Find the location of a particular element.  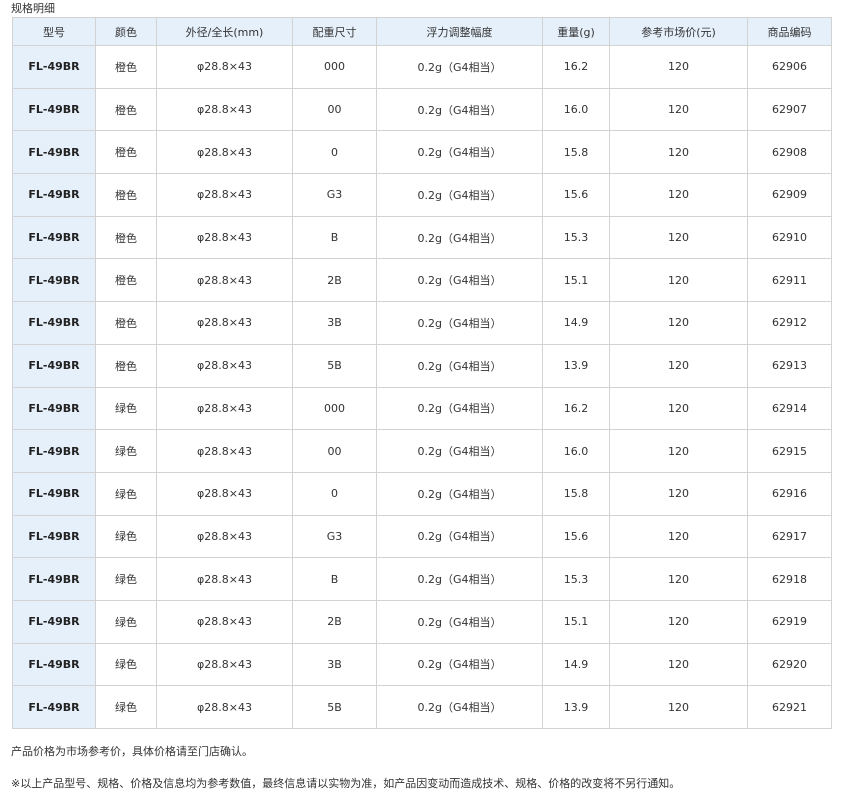

header-weight: 重量(g) is located at coordinates (576, 31).